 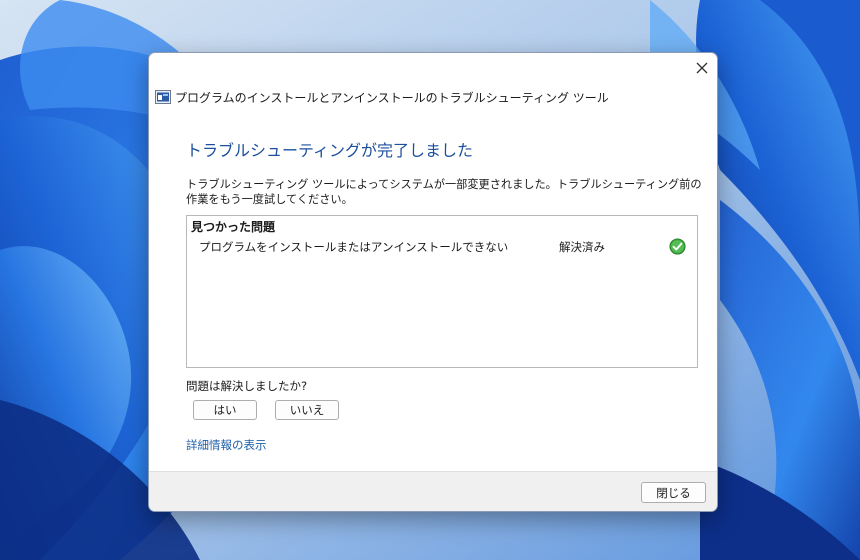 What do you see at coordinates (233, 227) in the screenshot?
I see `problems-found-header: 見つかった問題` at bounding box center [233, 227].